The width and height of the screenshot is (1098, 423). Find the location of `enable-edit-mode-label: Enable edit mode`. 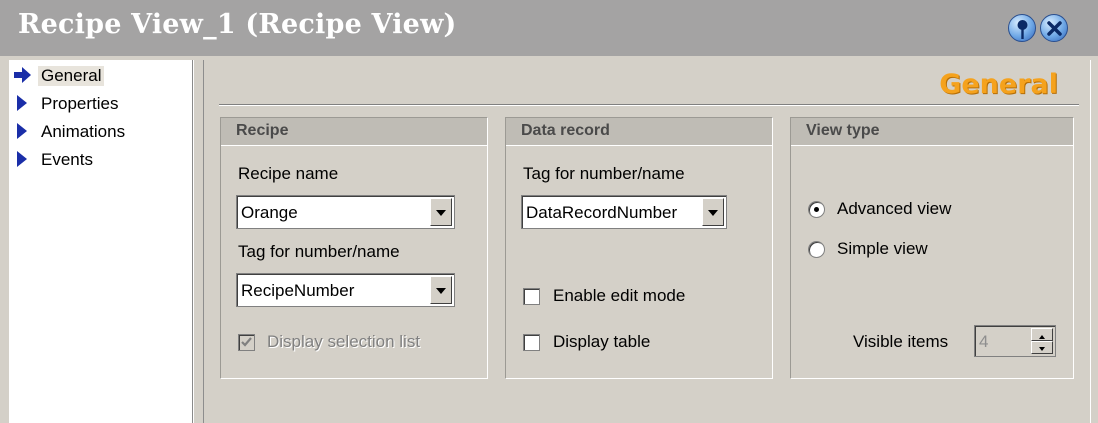

enable-edit-mode-label: Enable edit mode is located at coordinates (619, 295).